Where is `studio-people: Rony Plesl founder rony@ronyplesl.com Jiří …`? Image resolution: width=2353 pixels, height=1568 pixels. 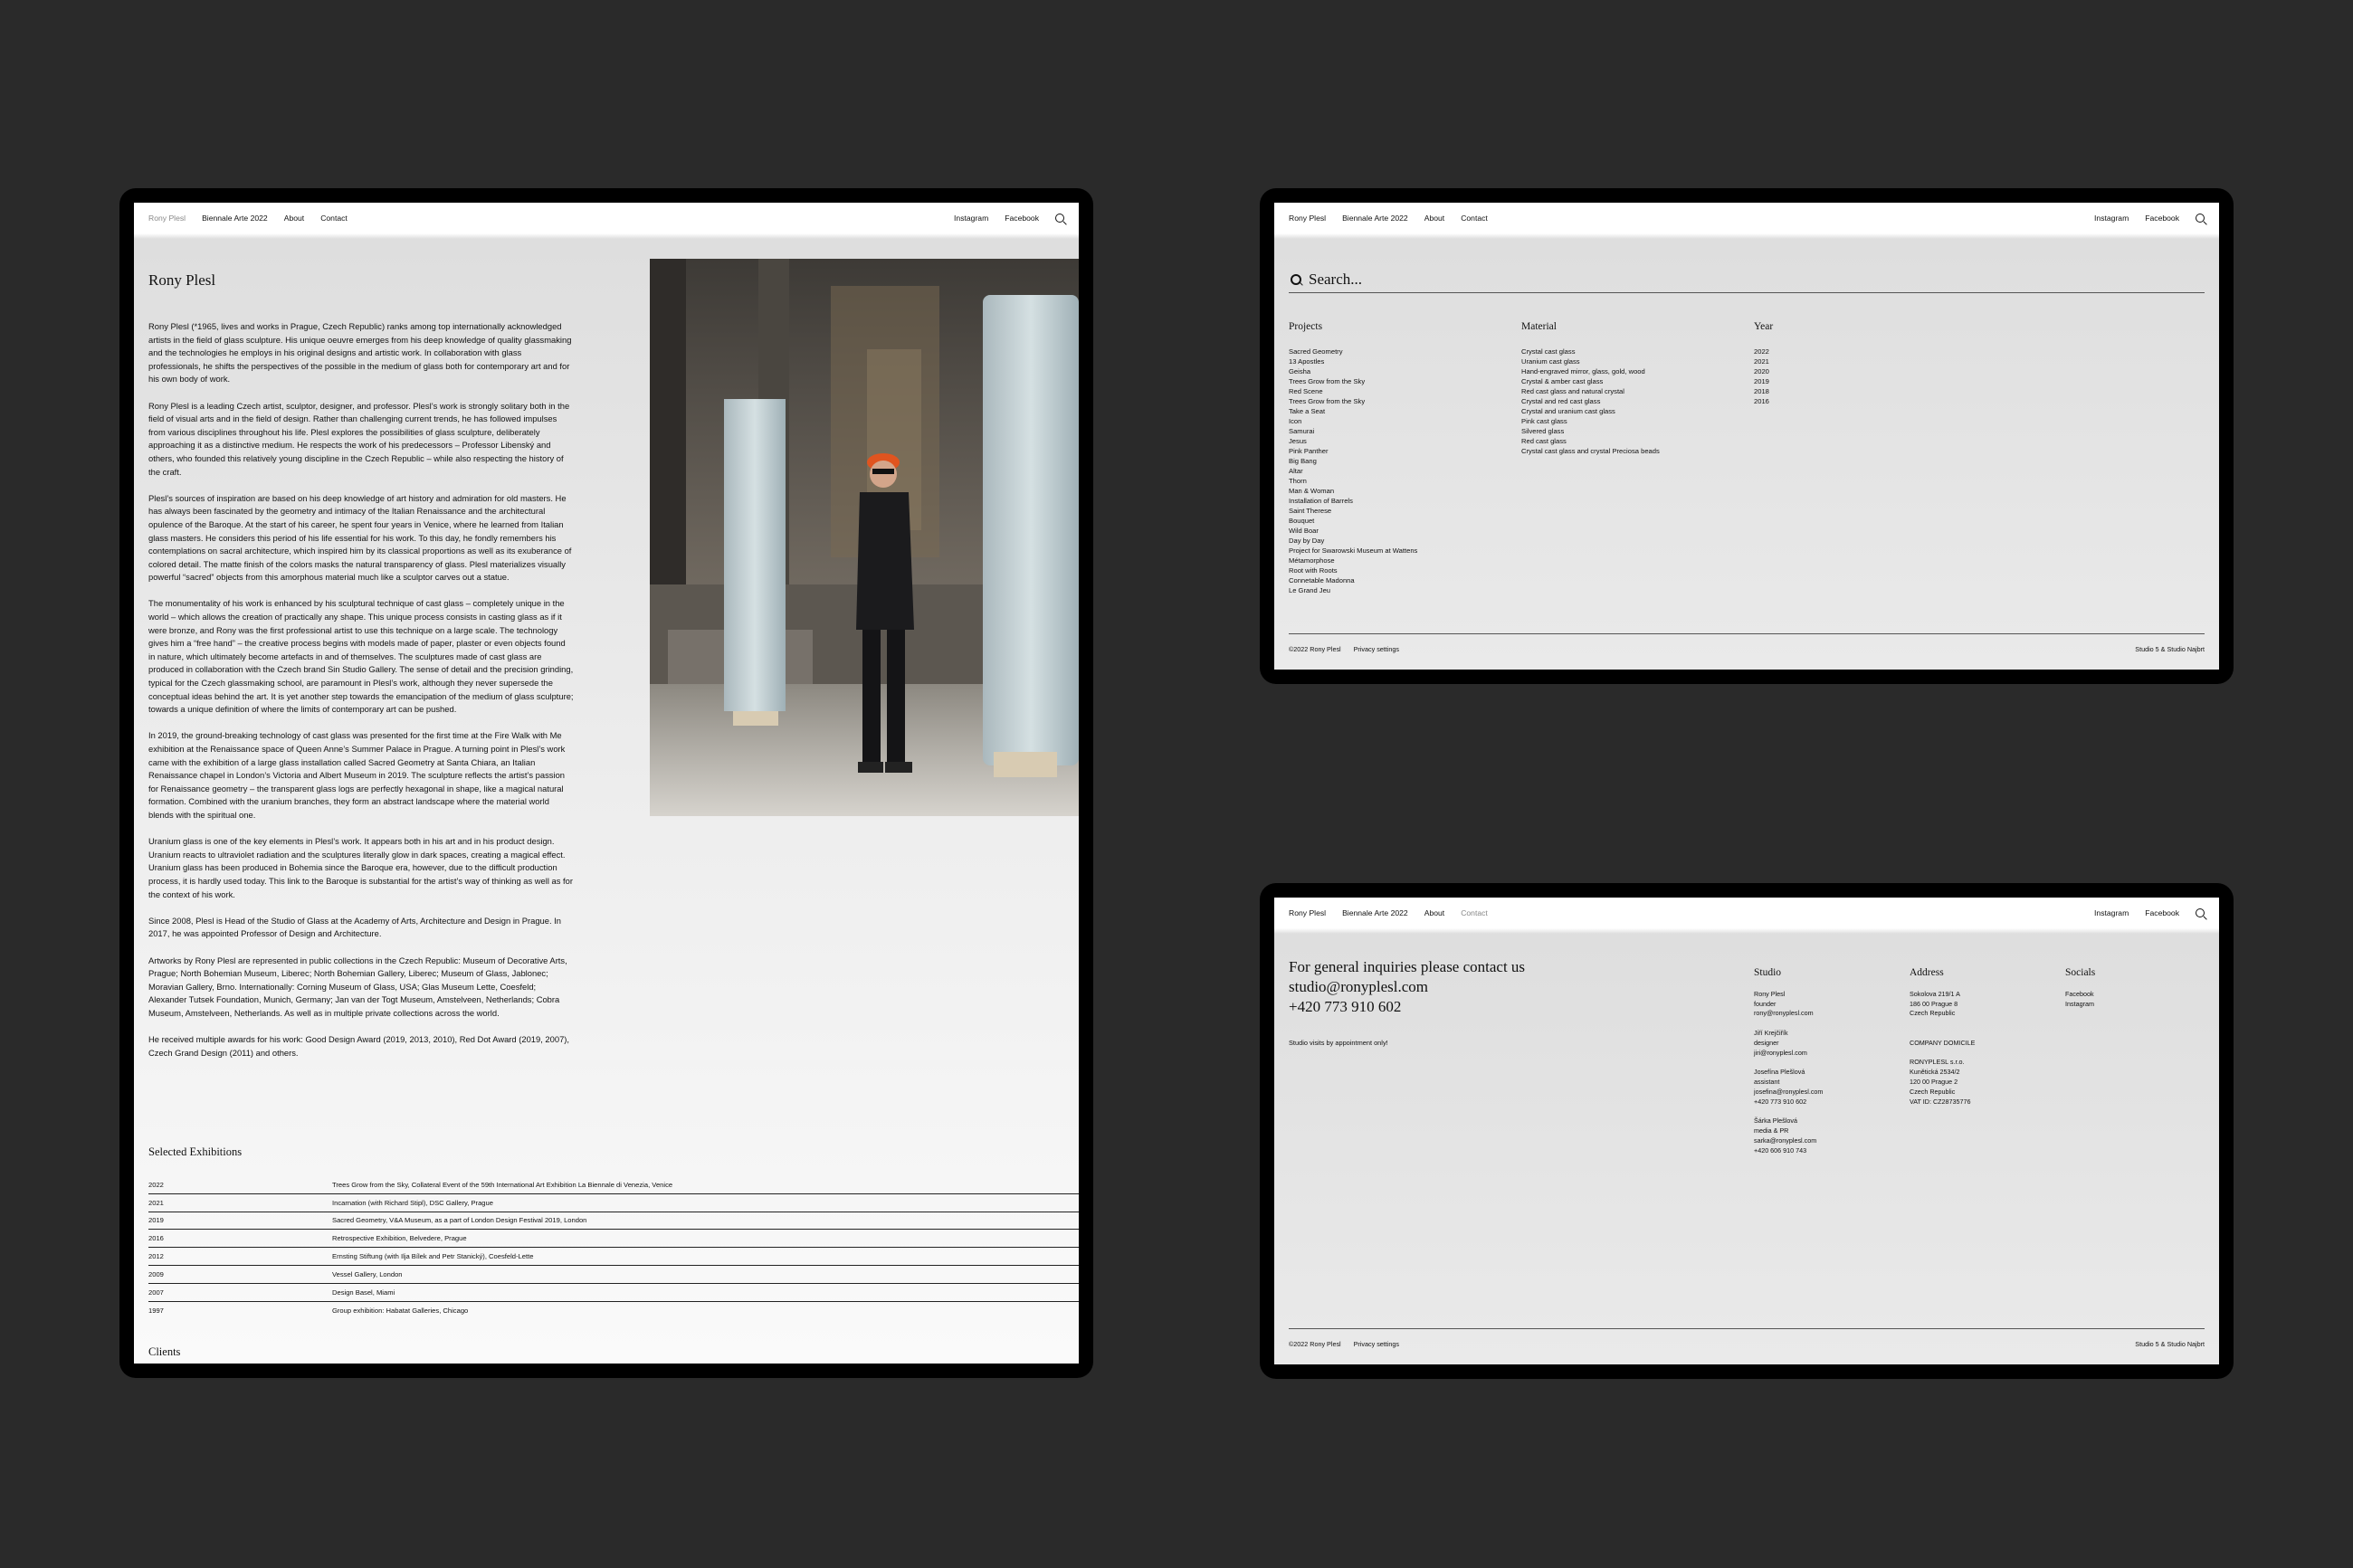 studio-people: Rony Plesl founder rony@ronyplesl.com Jiří … is located at coordinates (1788, 1077).